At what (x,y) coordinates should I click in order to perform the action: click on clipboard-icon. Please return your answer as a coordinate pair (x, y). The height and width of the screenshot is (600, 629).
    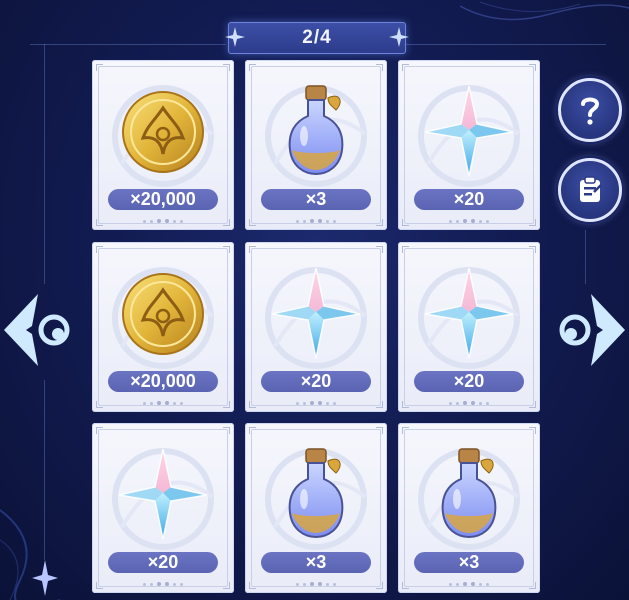
    Looking at the image, I should click on (591, 189).